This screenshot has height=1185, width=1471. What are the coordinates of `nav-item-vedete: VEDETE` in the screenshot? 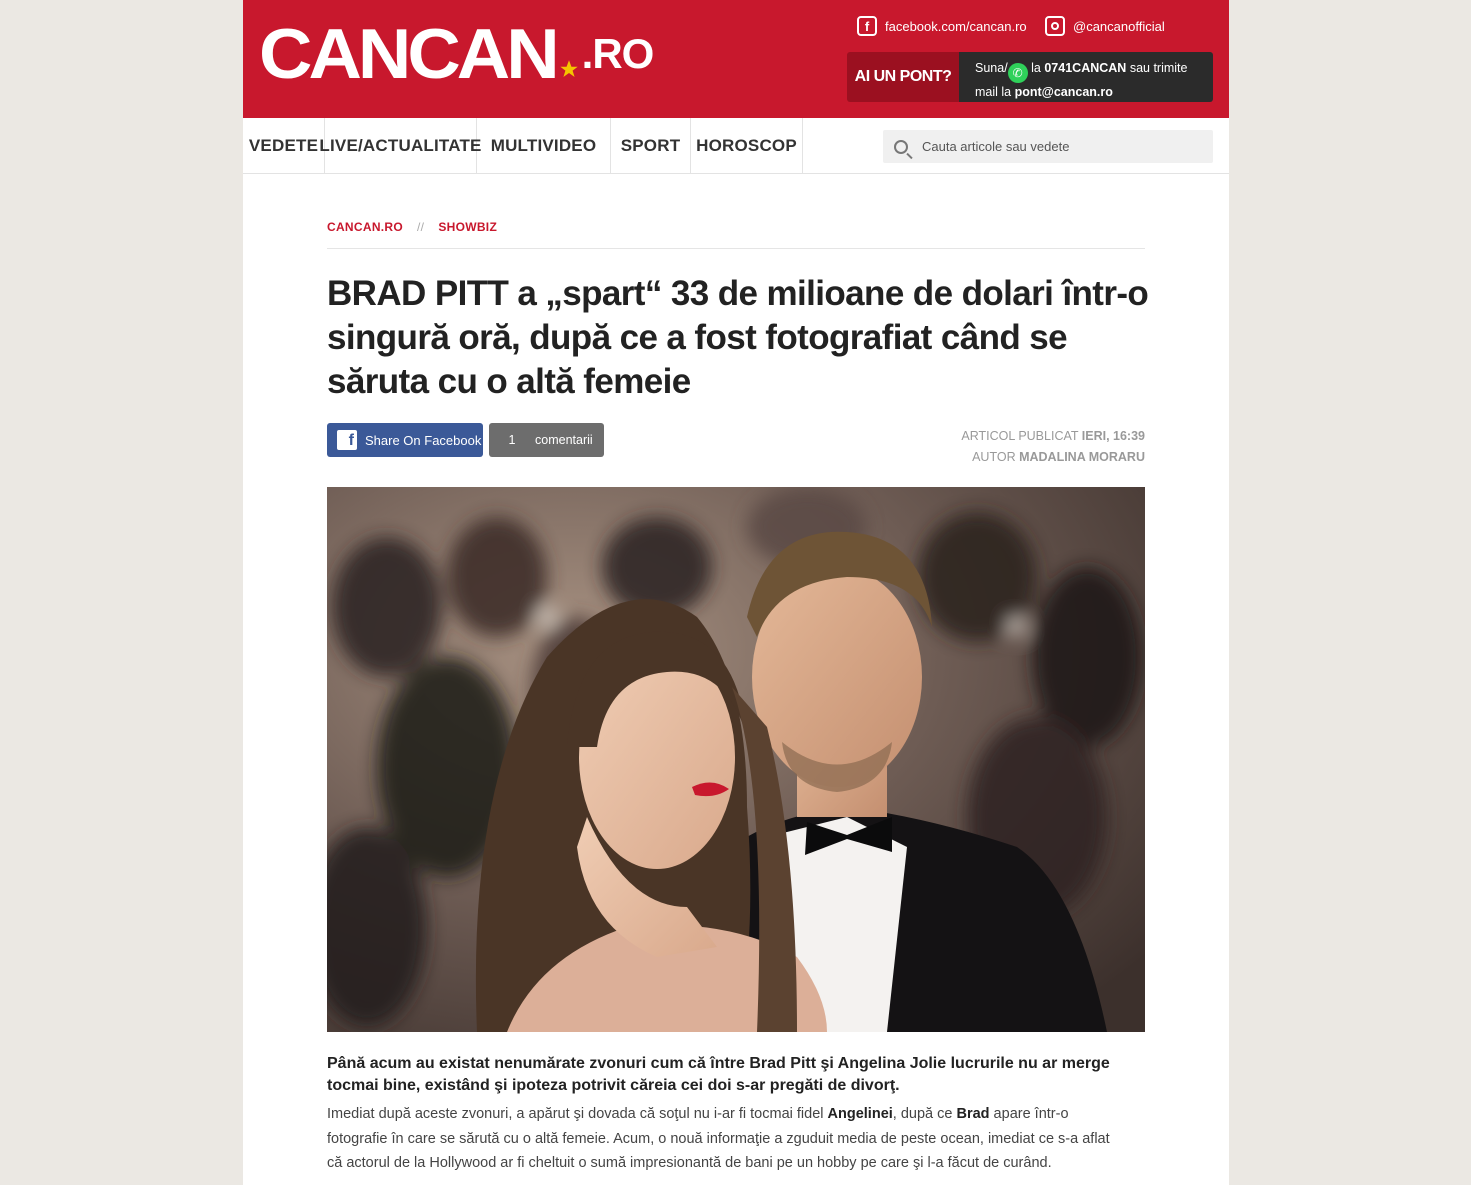 It's located at (284, 146).